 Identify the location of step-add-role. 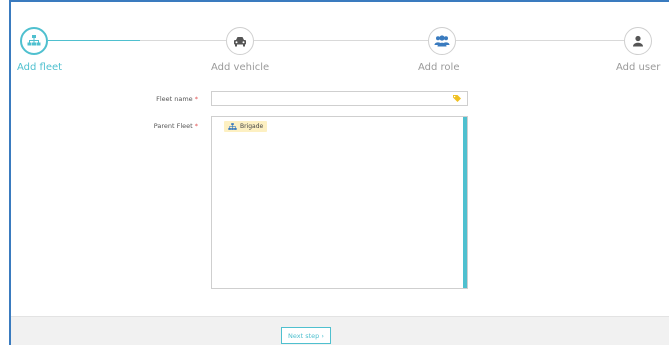
(442, 41).